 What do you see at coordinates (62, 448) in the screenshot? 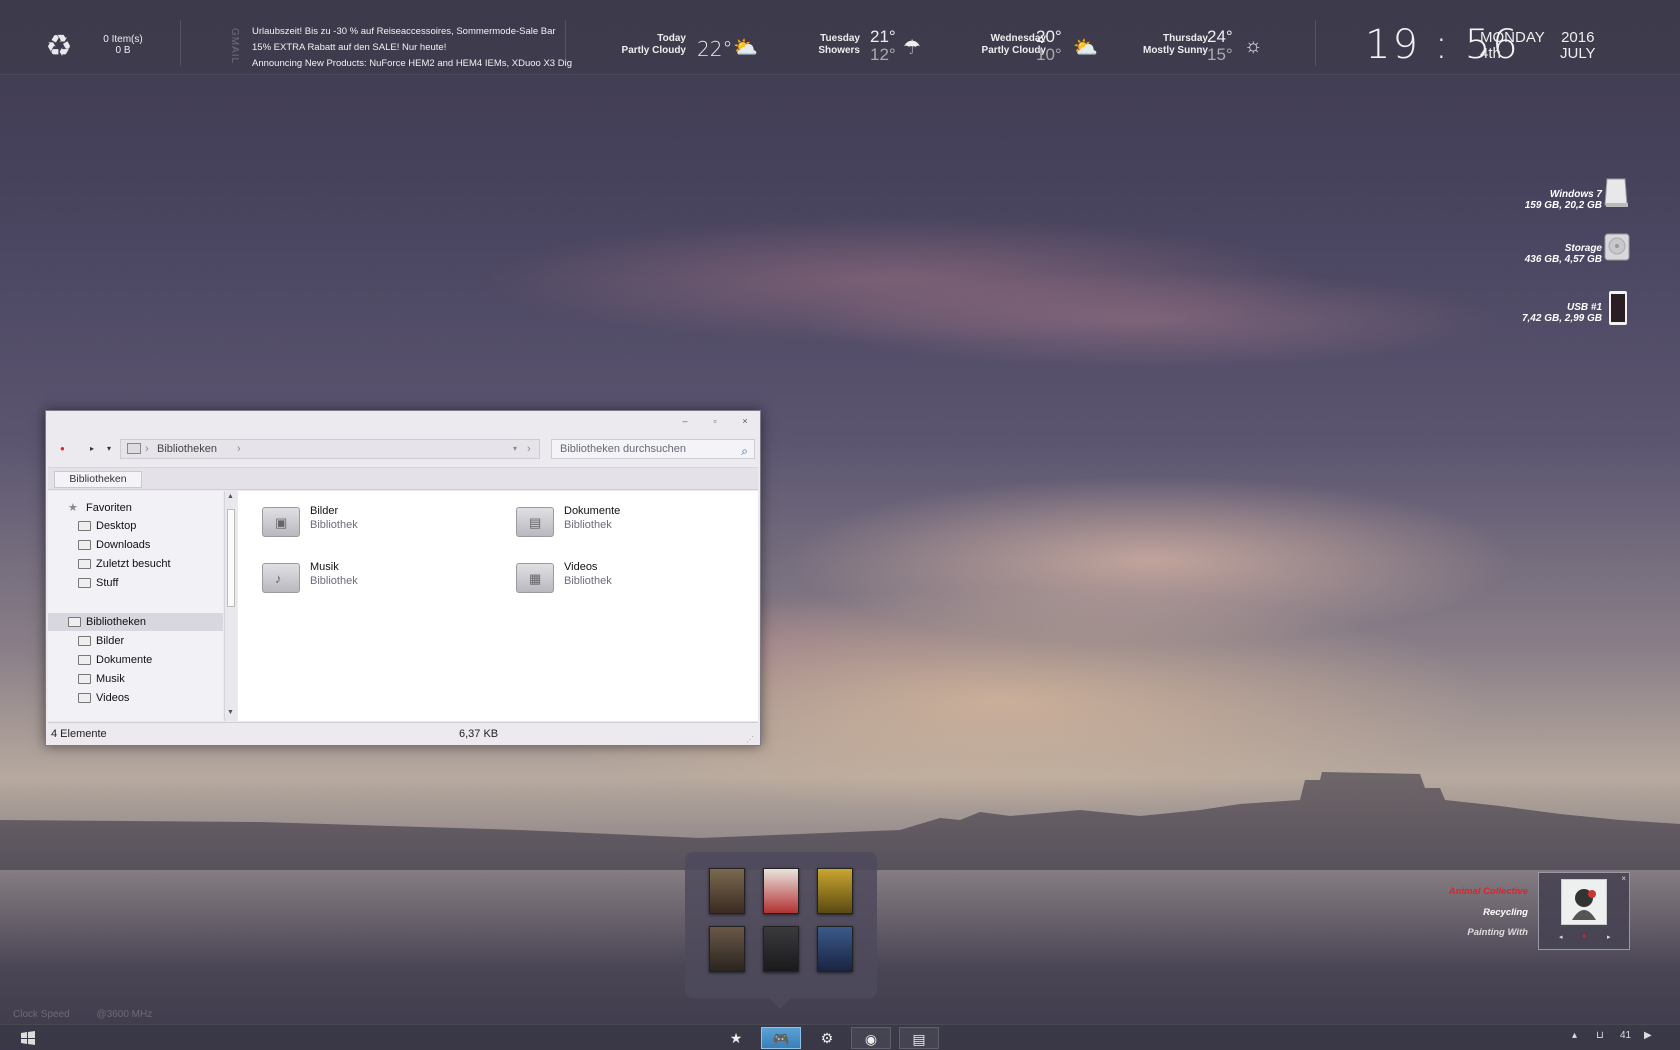
I see `back-button: ●` at bounding box center [62, 448].